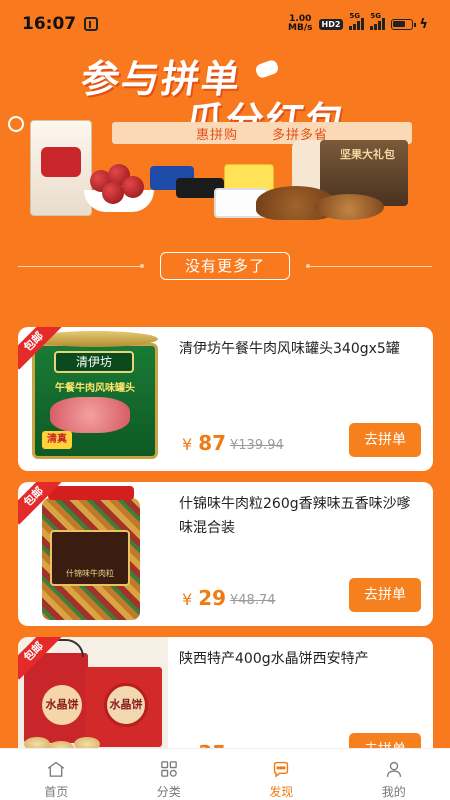  I want to click on pecans-image, so click(349, 207).